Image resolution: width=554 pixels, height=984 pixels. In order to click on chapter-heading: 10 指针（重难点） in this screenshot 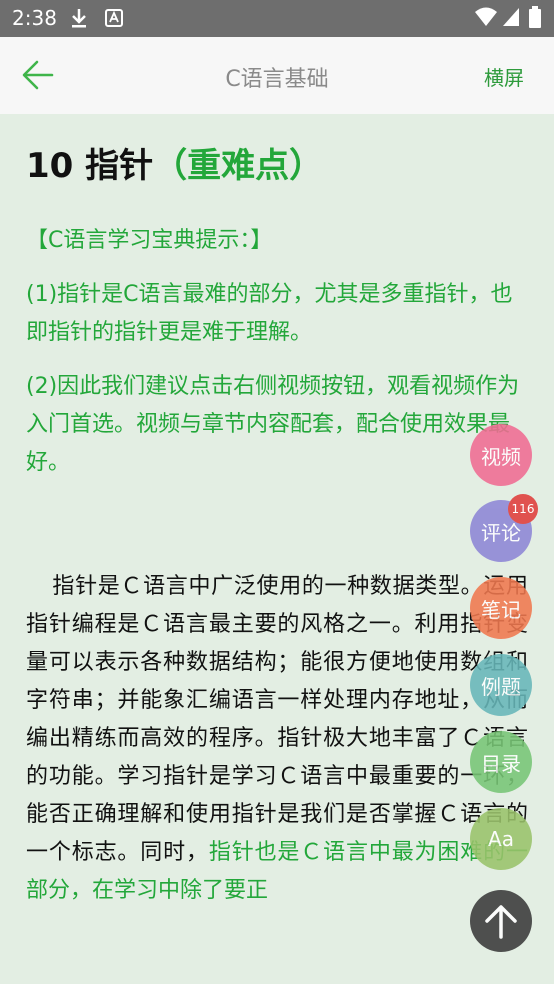, I will do `click(277, 166)`.